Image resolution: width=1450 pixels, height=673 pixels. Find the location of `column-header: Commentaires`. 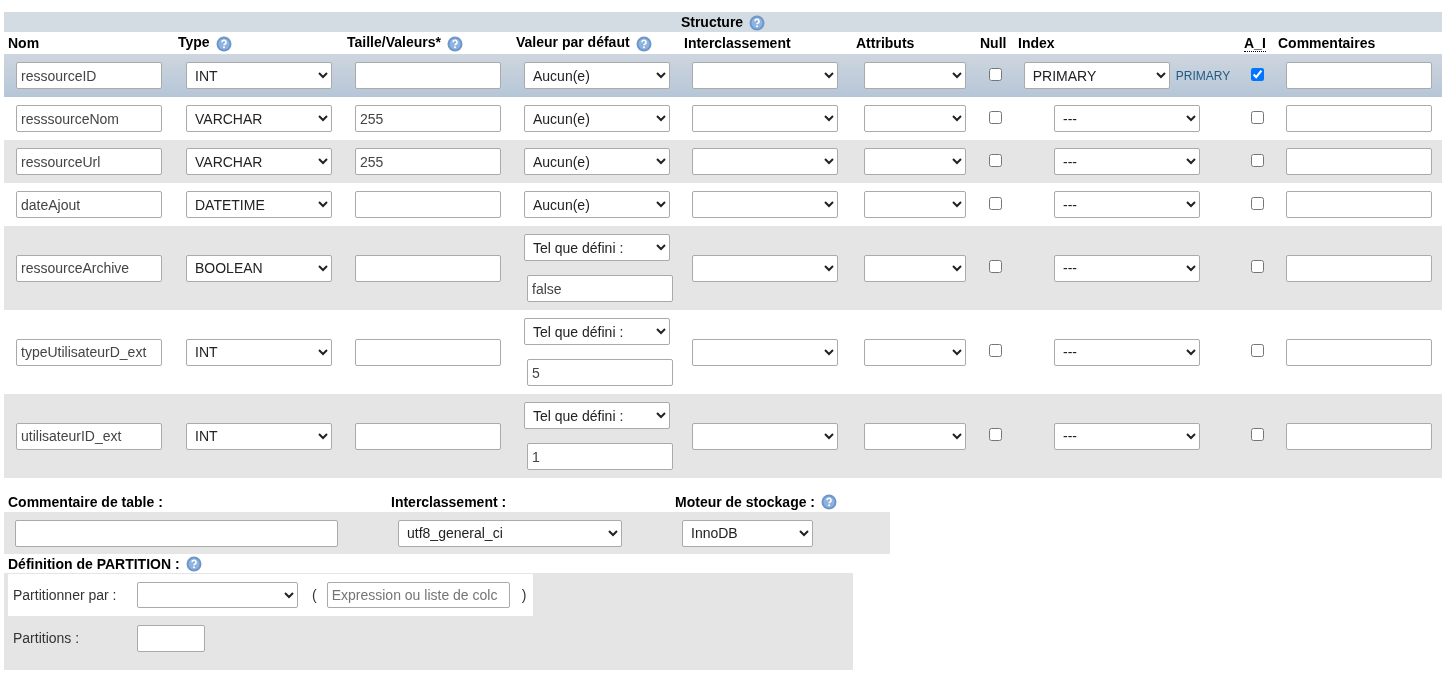

column-header: Commentaires is located at coordinates (1327, 43).